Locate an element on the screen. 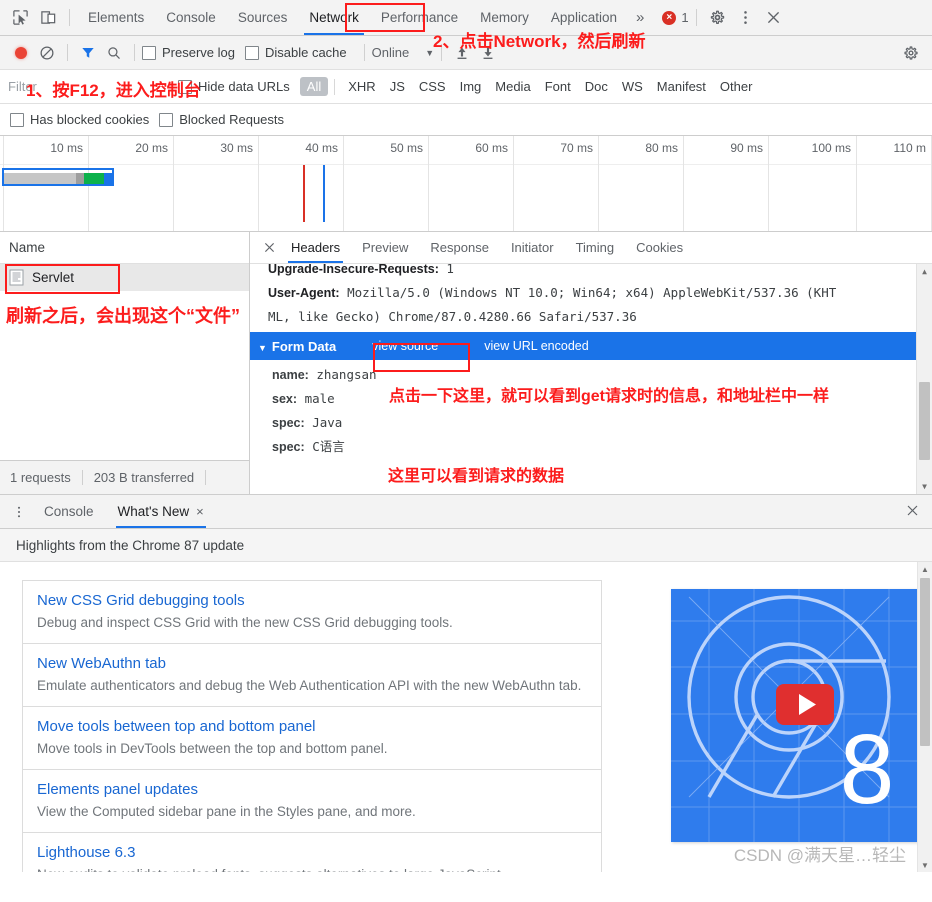 This screenshot has width=932, height=902. close-icon is located at coordinates (774, 18).